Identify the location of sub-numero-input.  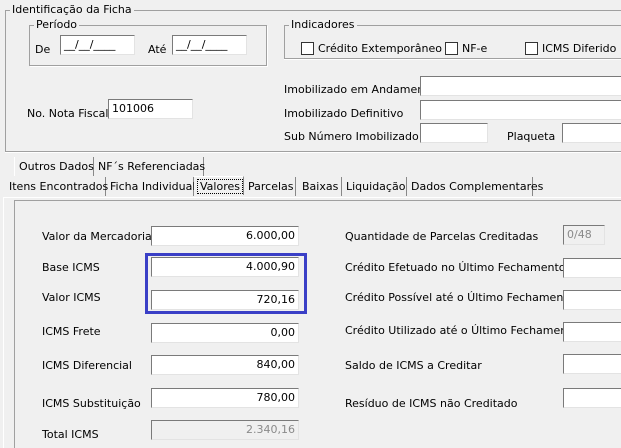
(454, 133).